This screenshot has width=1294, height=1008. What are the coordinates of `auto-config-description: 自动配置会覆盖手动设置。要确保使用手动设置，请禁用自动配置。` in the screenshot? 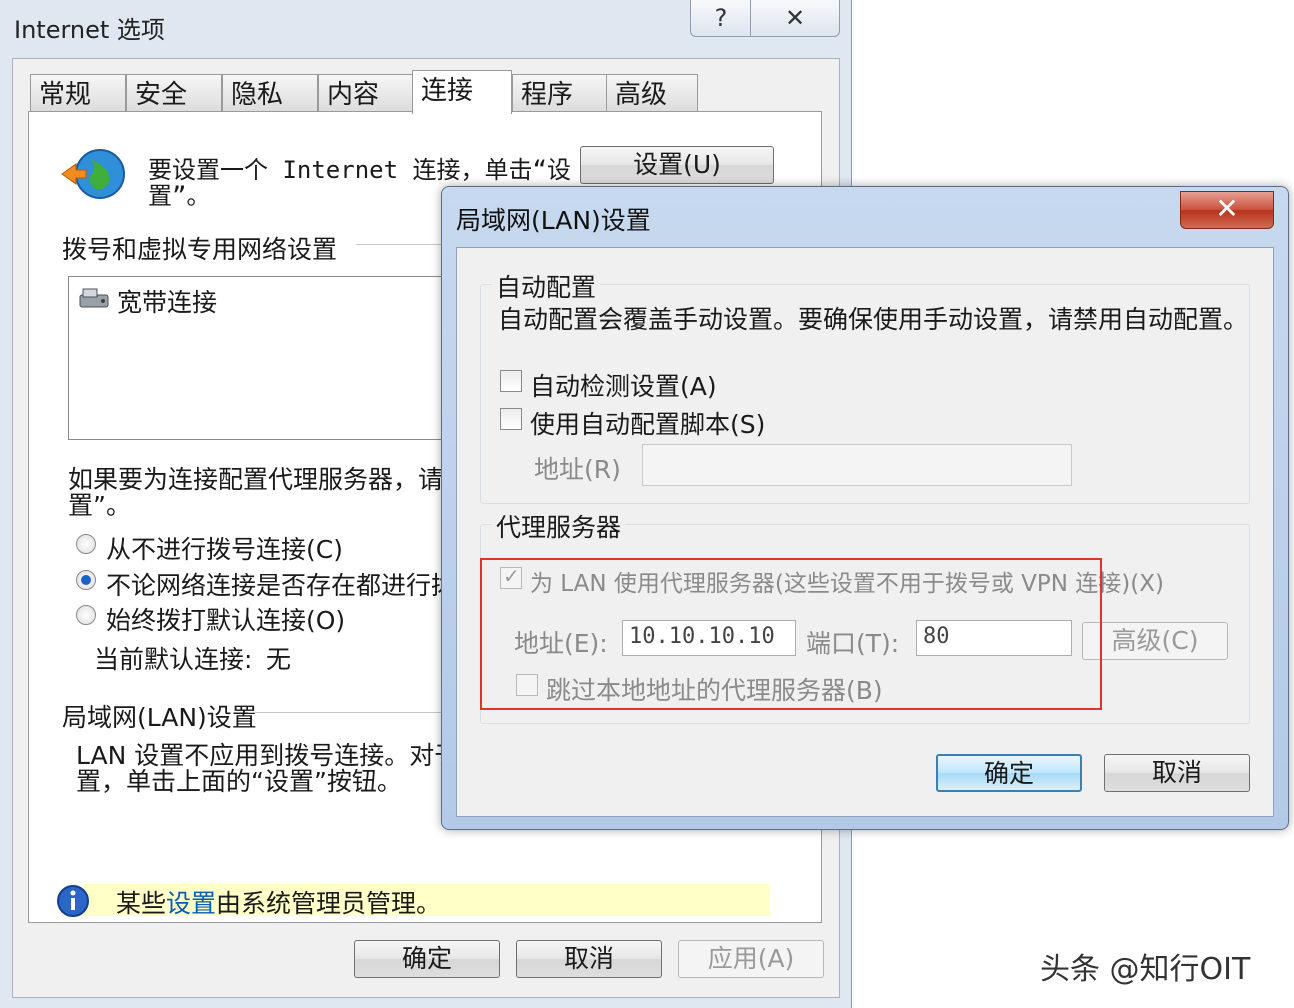 It's located at (873, 319).